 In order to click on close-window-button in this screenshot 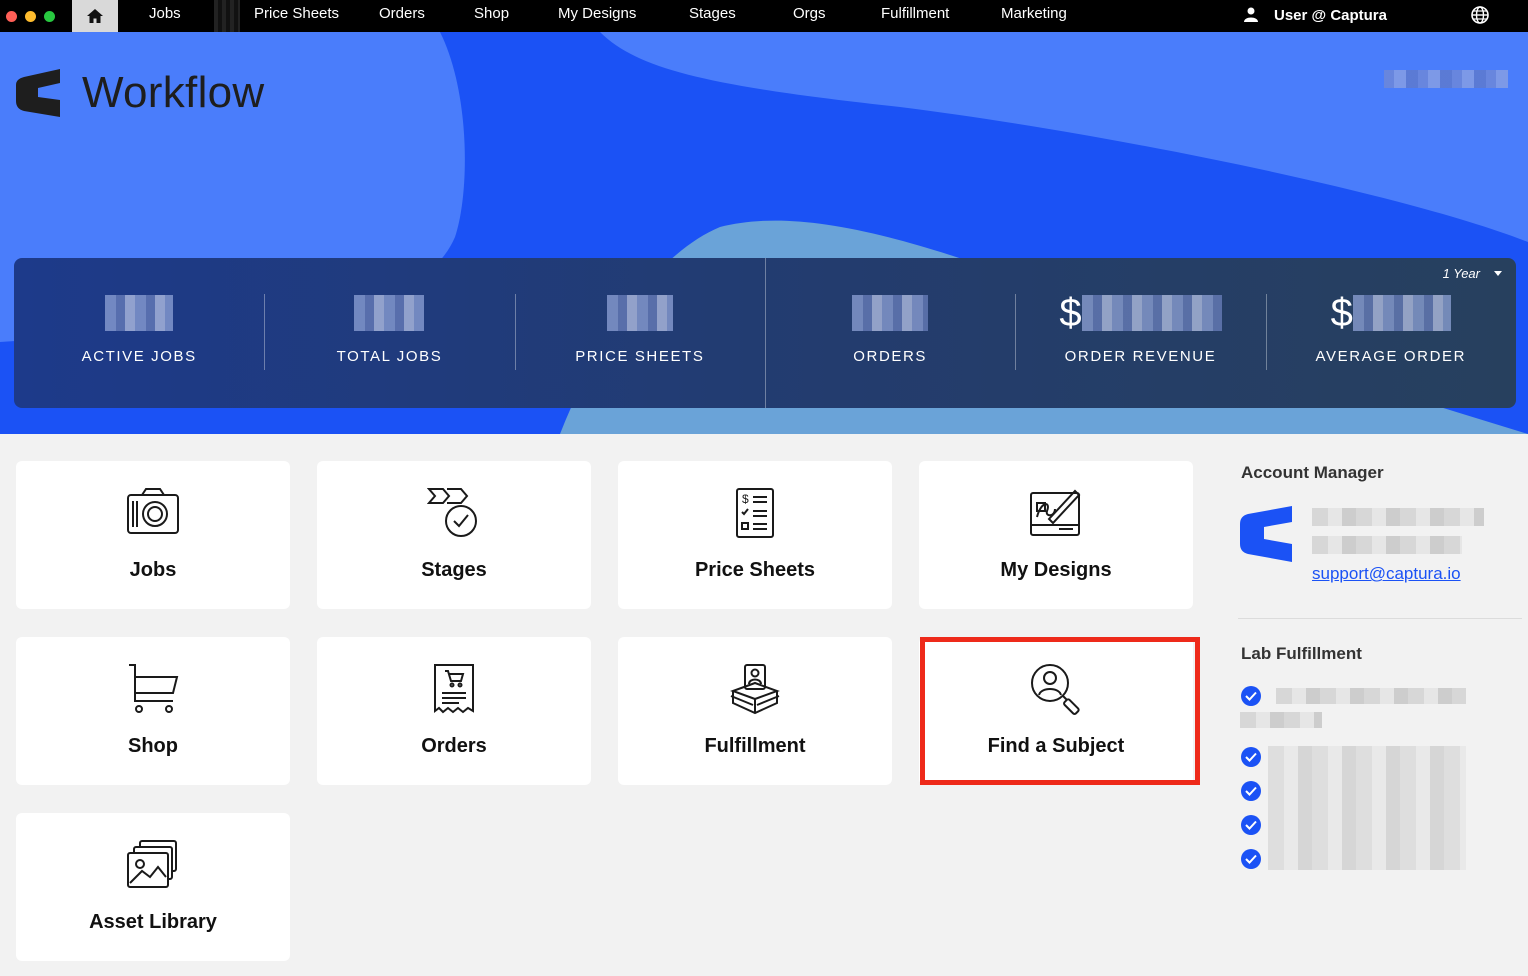, I will do `click(11, 16)`.